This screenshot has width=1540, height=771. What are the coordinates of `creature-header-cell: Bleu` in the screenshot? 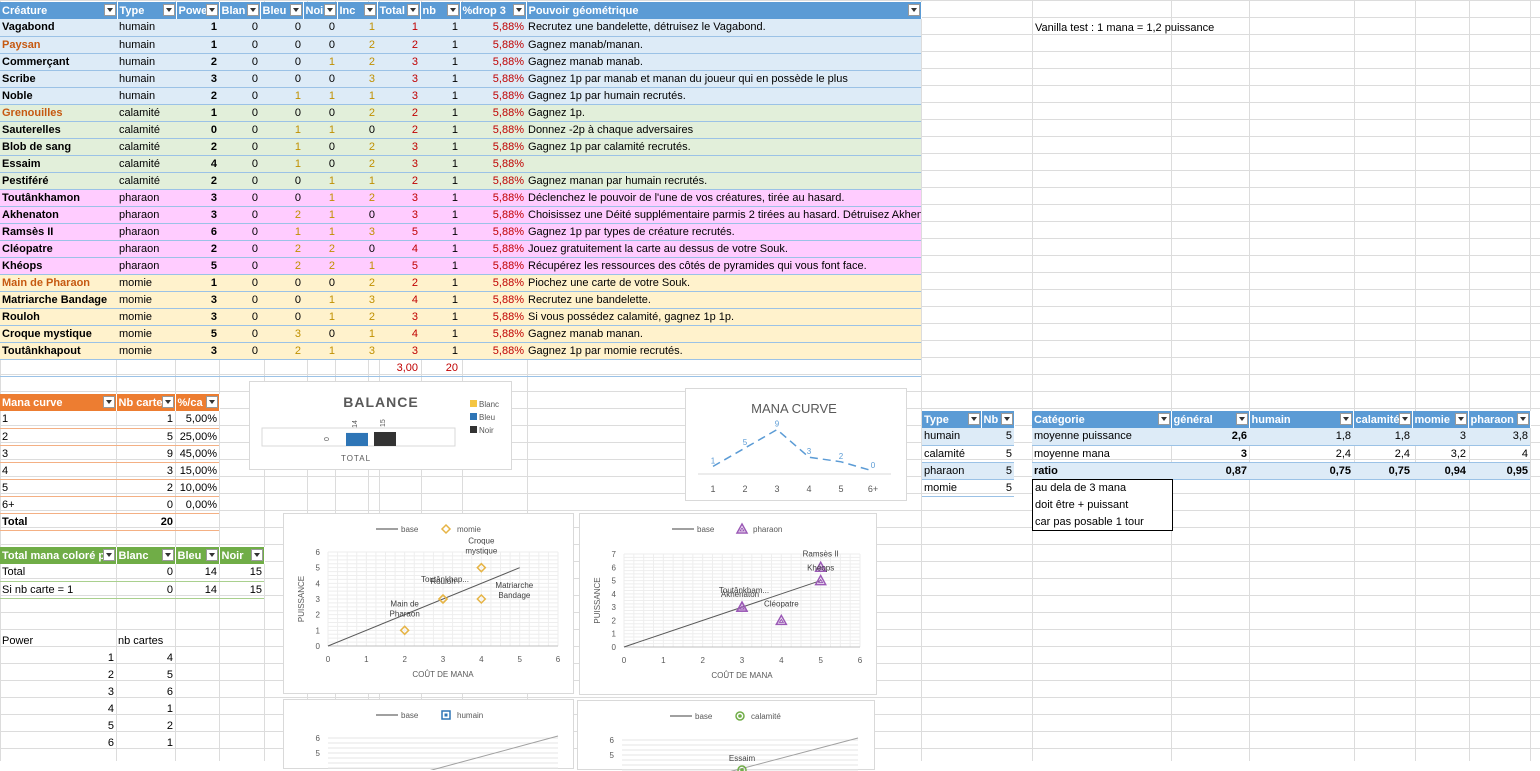 It's located at (282, 10).